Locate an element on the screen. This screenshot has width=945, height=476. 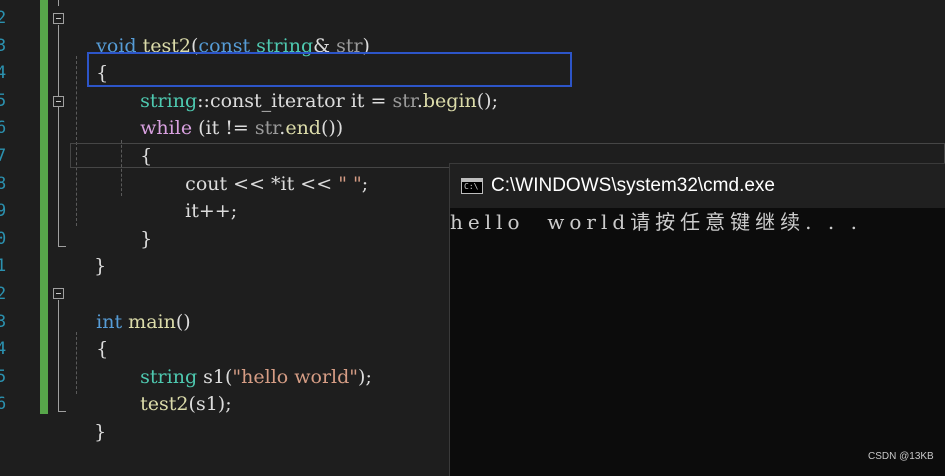
console-output: hello world请按任意键继续. . . is located at coordinates (656, 222).